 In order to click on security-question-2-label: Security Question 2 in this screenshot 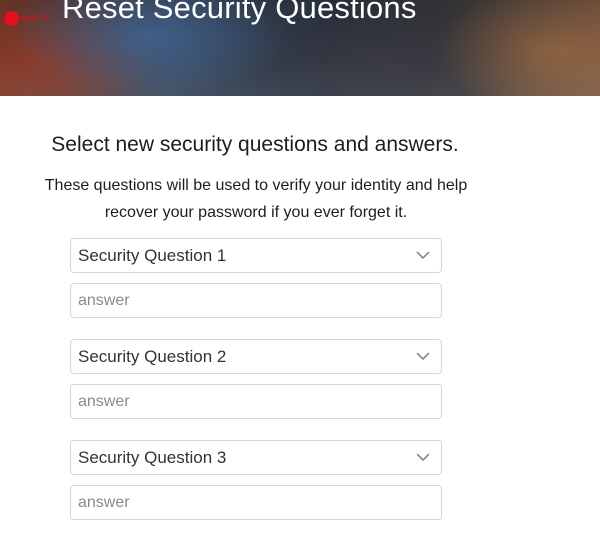, I will do `click(152, 356)`.